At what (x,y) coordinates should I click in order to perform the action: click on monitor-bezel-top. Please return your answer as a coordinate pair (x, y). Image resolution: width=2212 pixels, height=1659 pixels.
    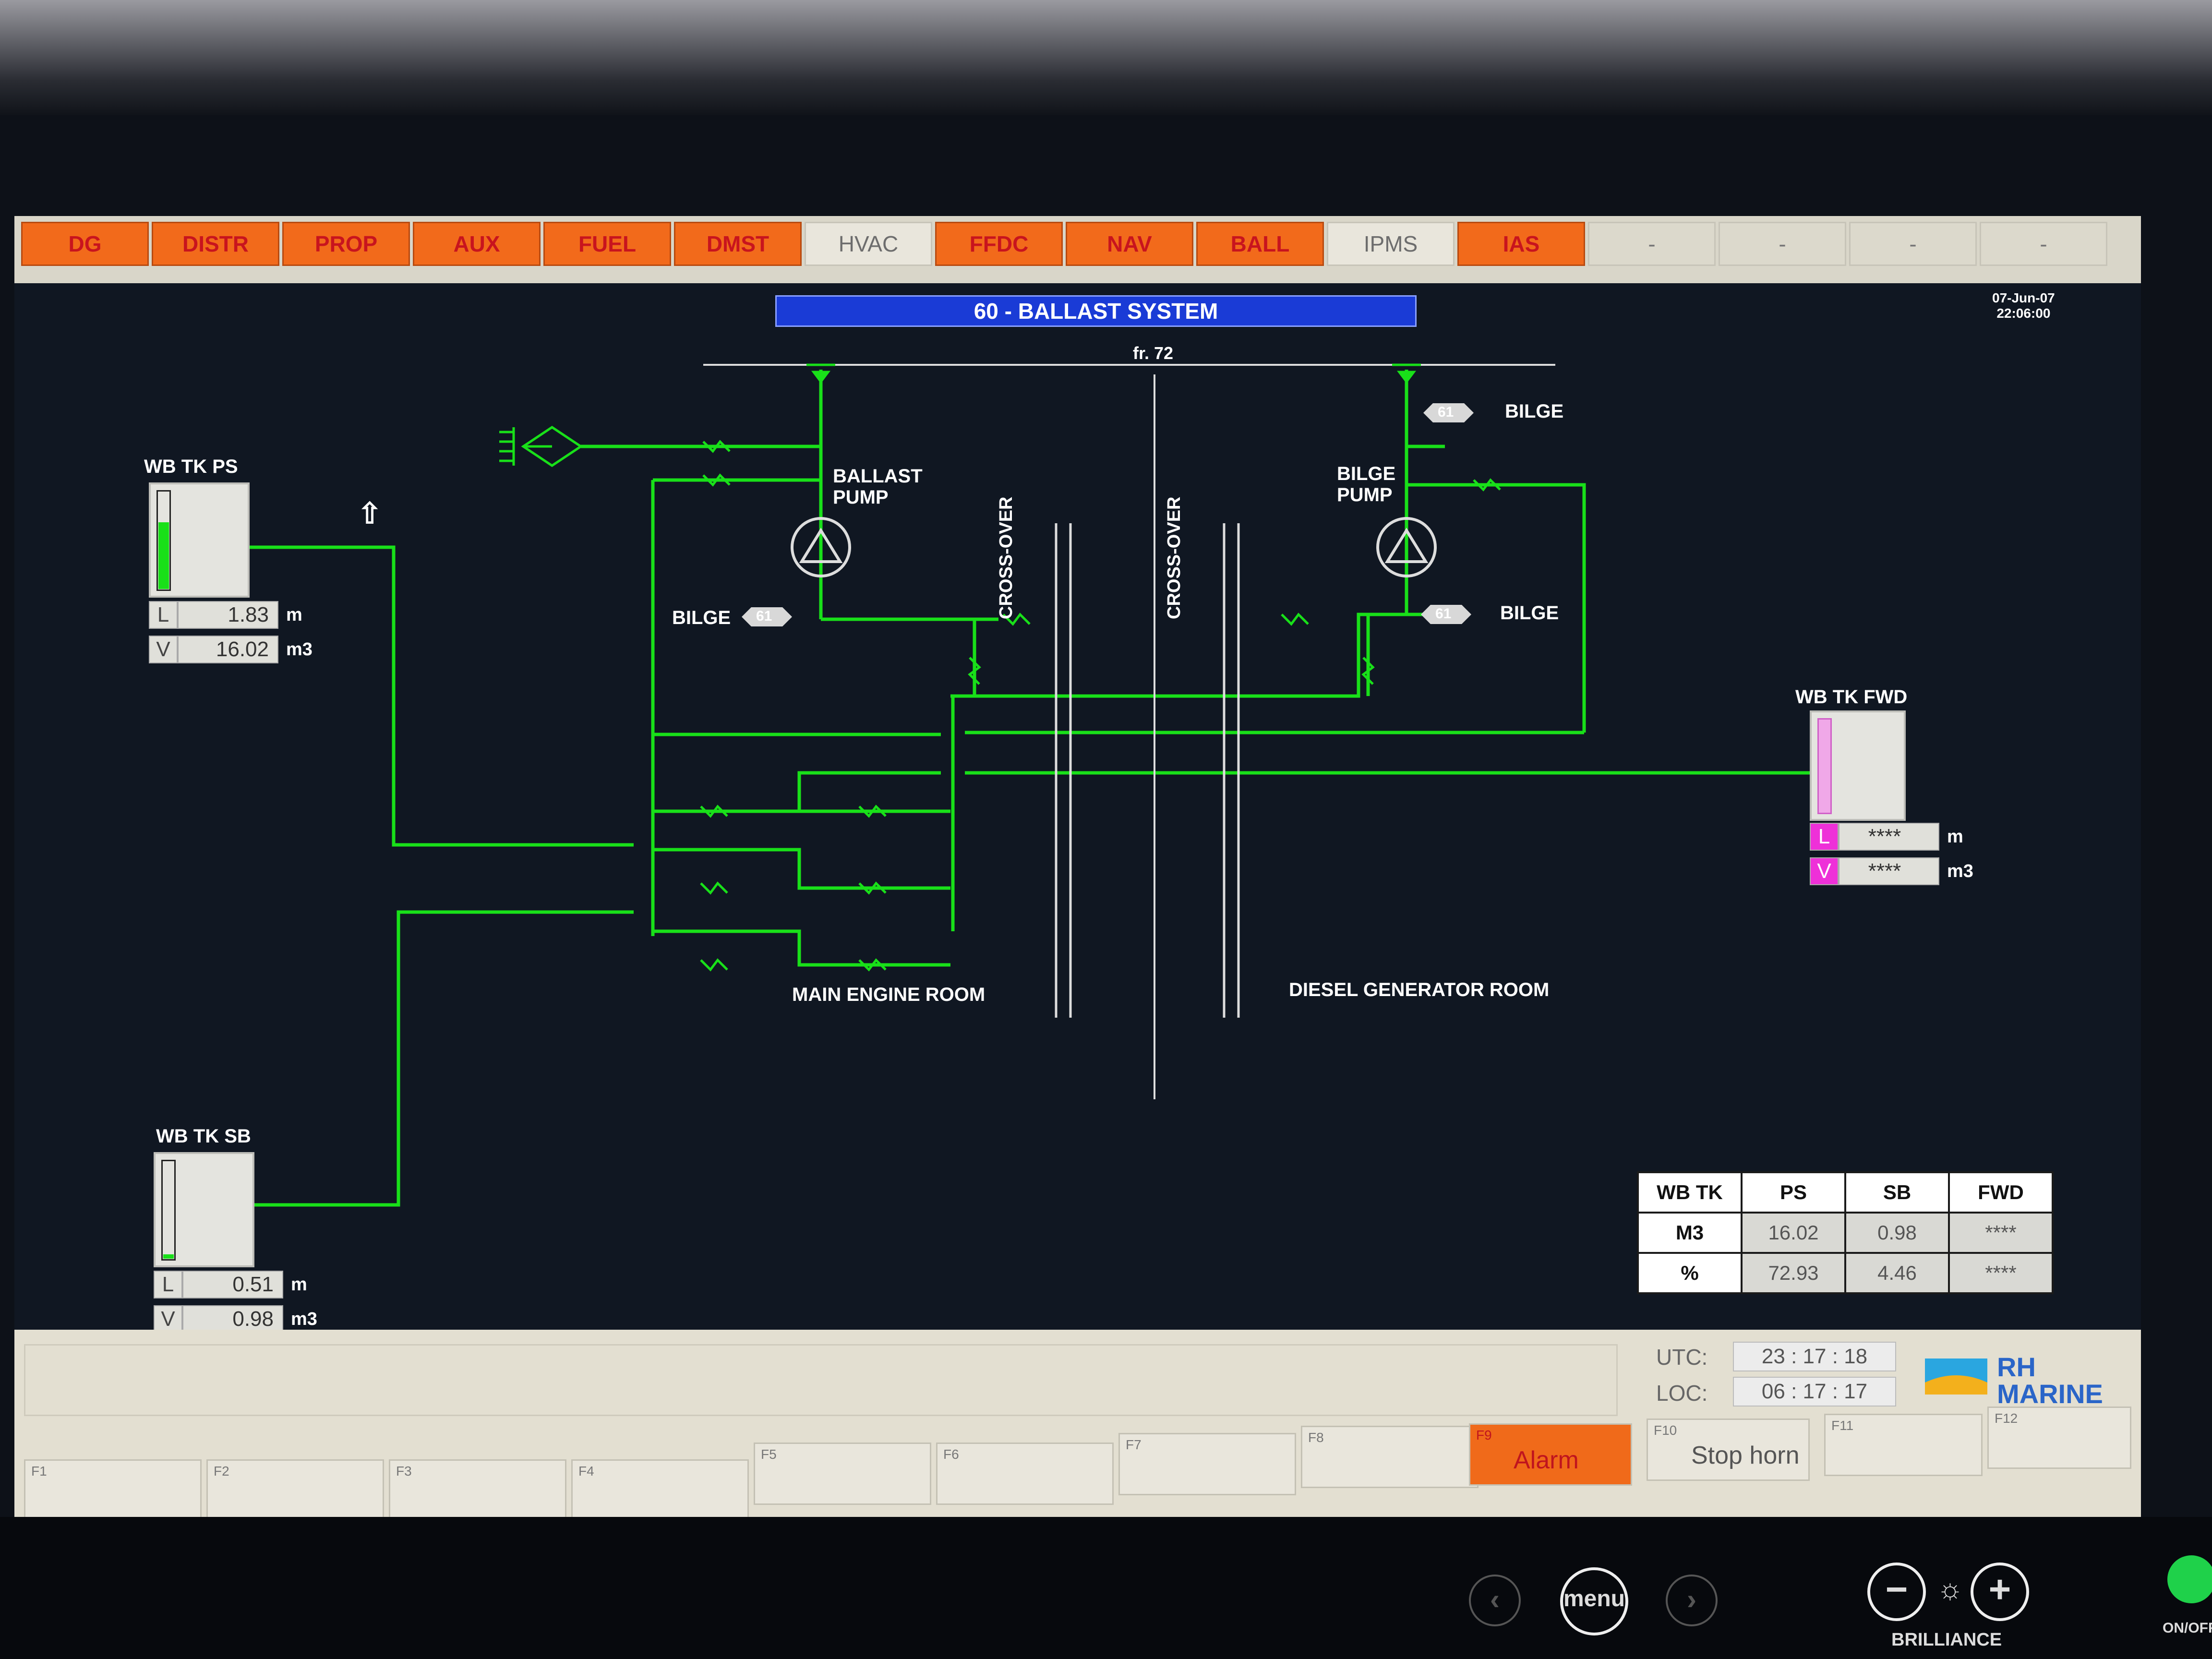
    Looking at the image, I should click on (1106, 58).